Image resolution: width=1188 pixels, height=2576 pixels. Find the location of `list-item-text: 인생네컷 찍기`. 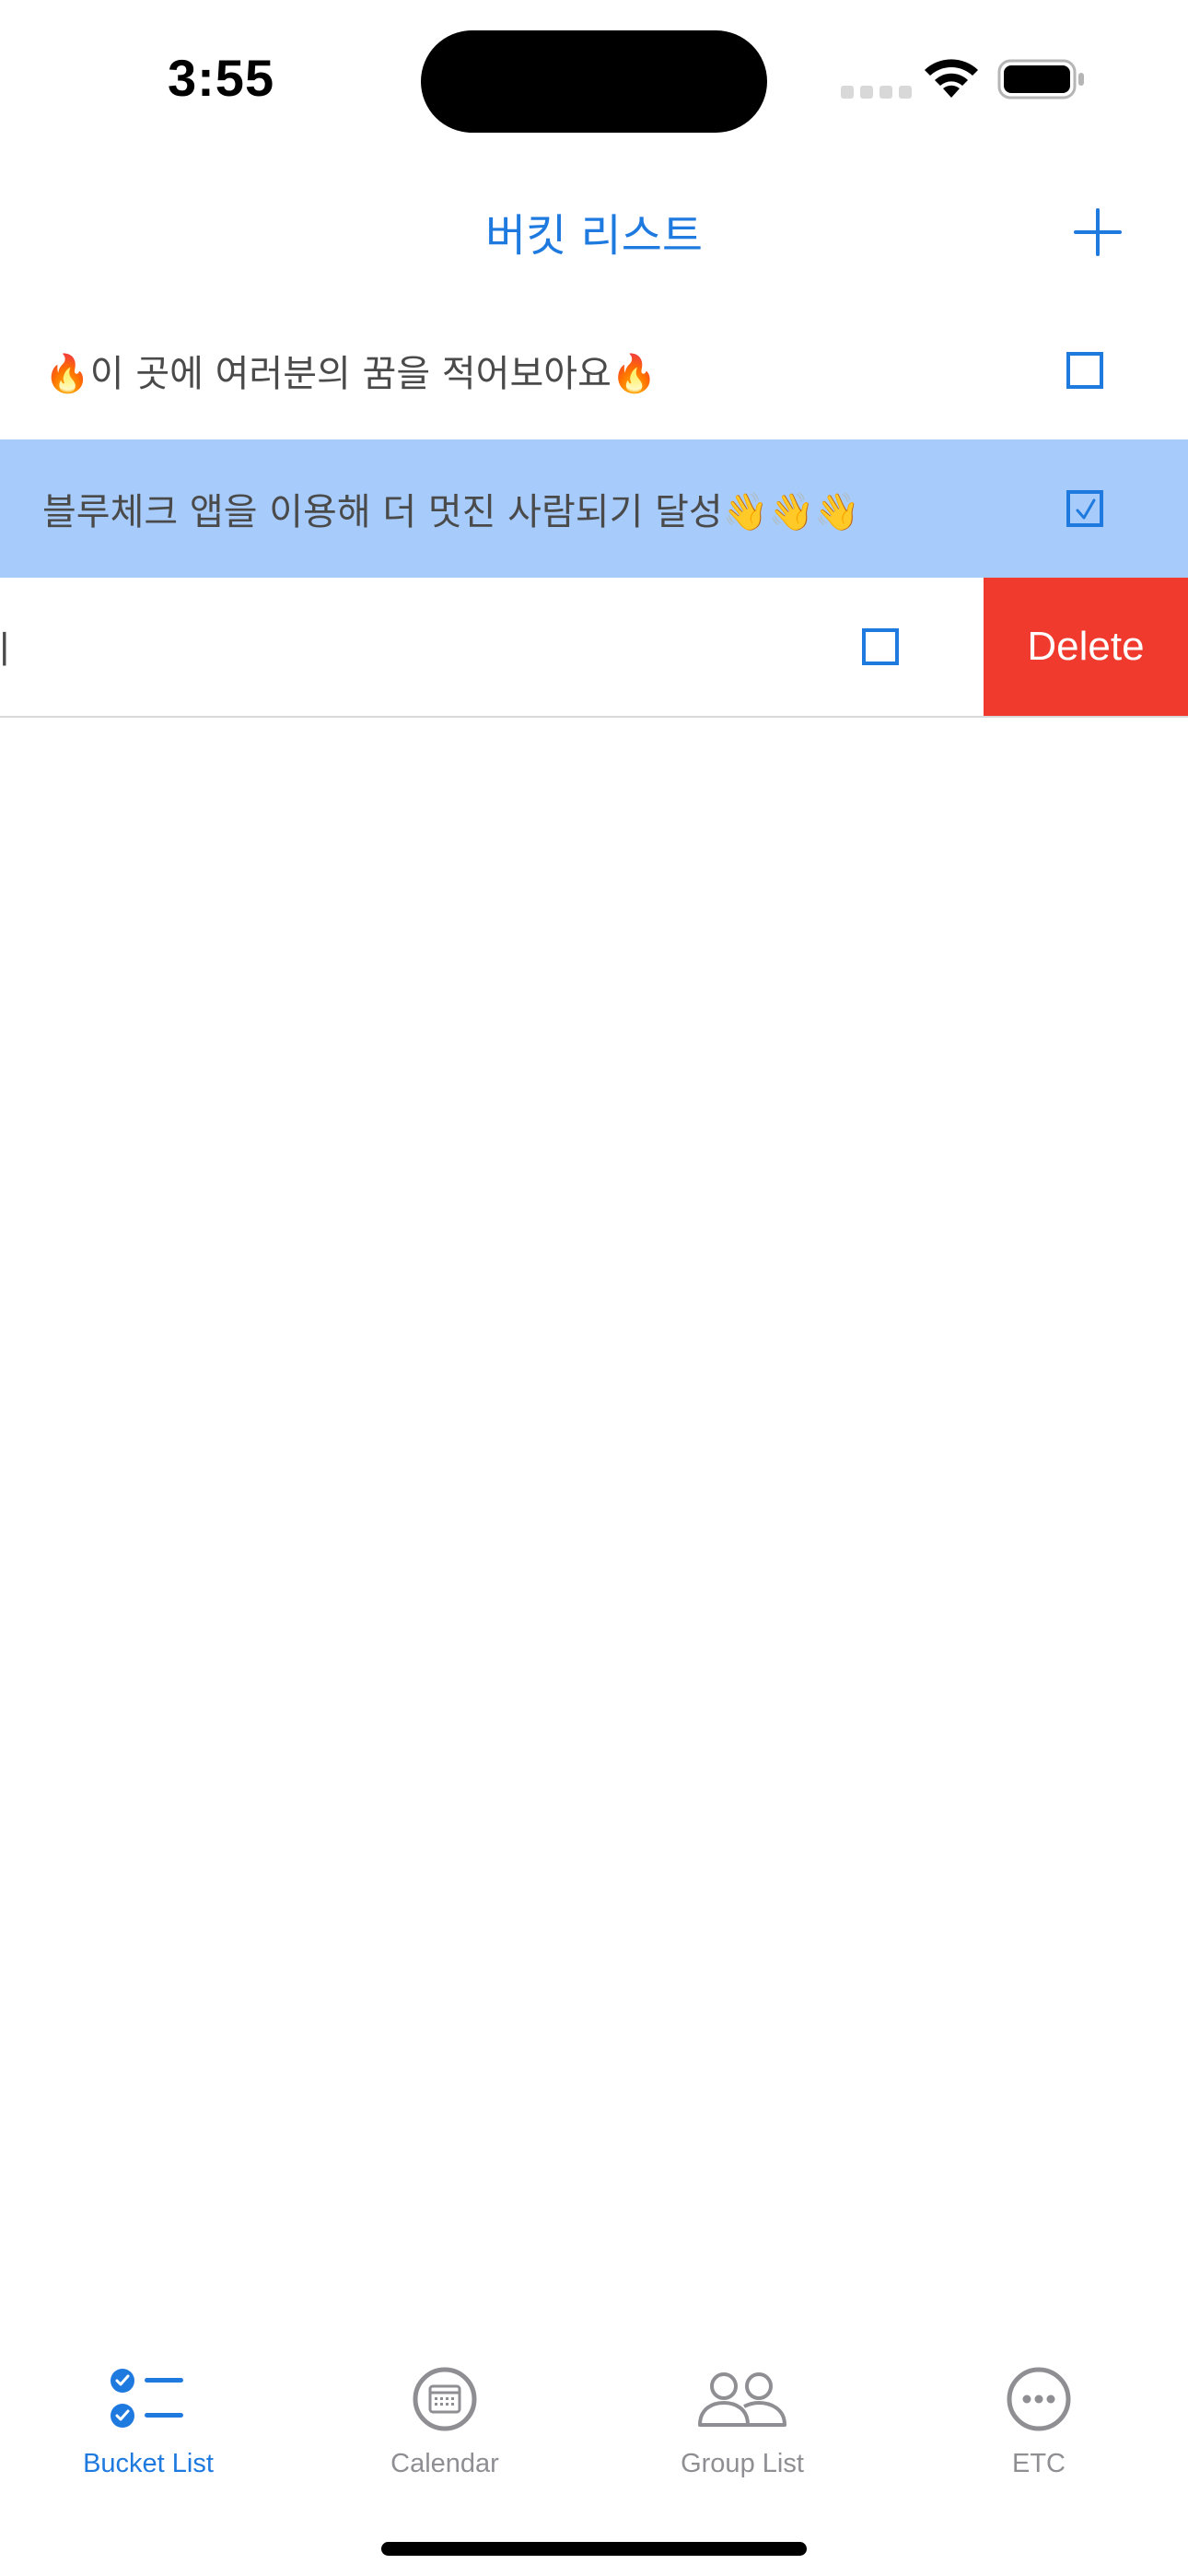

list-item-text: 인생네컷 찍기 is located at coordinates (5, 646).